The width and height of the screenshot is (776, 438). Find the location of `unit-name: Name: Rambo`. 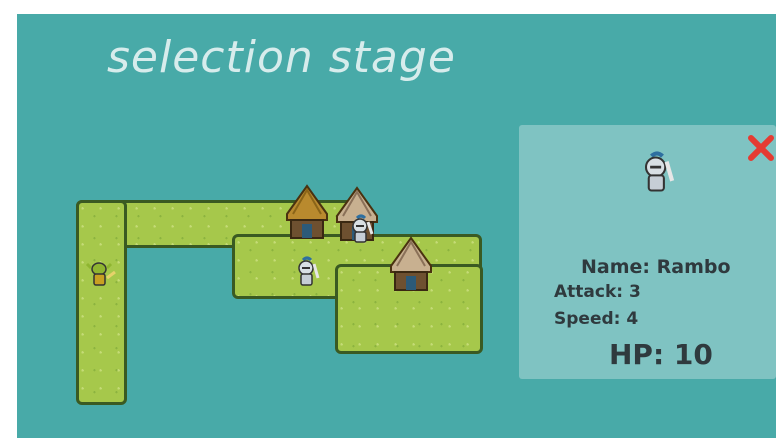

unit-name: Name: Rambo is located at coordinates (656, 267).